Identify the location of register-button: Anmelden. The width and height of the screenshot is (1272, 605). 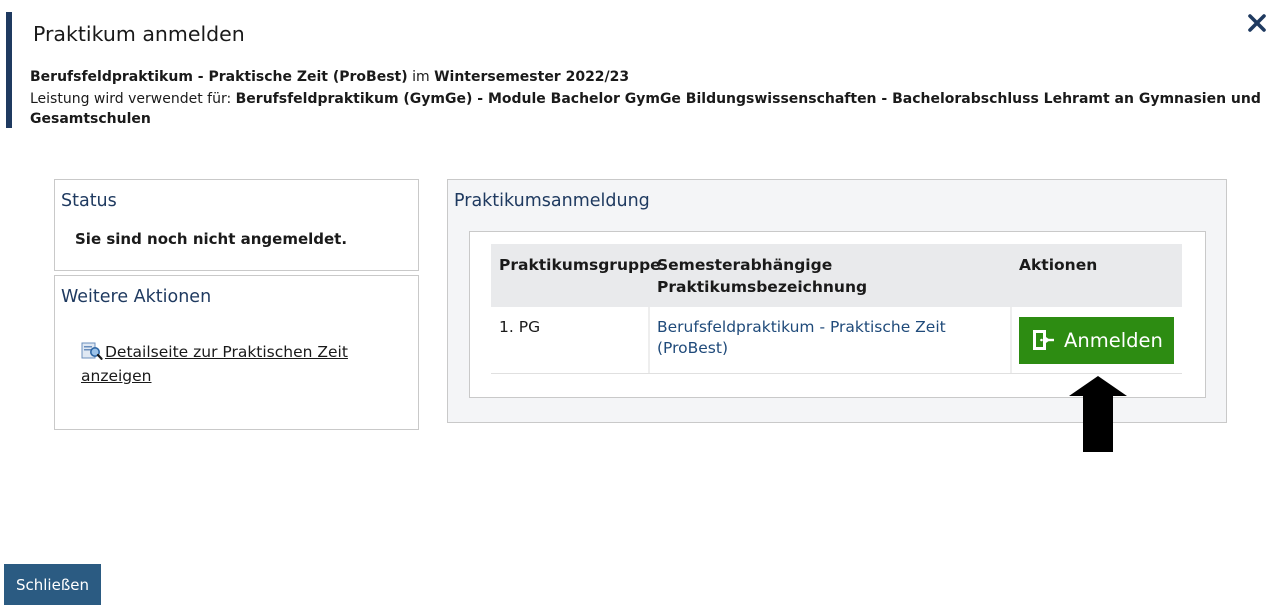
(1096, 340).